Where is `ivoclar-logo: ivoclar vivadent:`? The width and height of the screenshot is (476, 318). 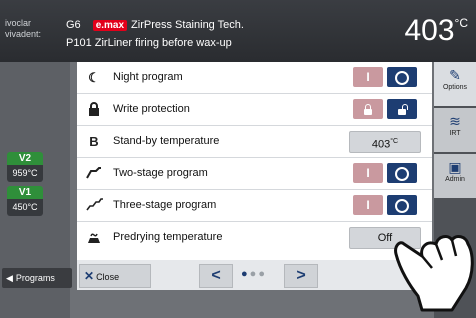 ivoclar-logo: ivoclar vivadent: is located at coordinates (31, 29).